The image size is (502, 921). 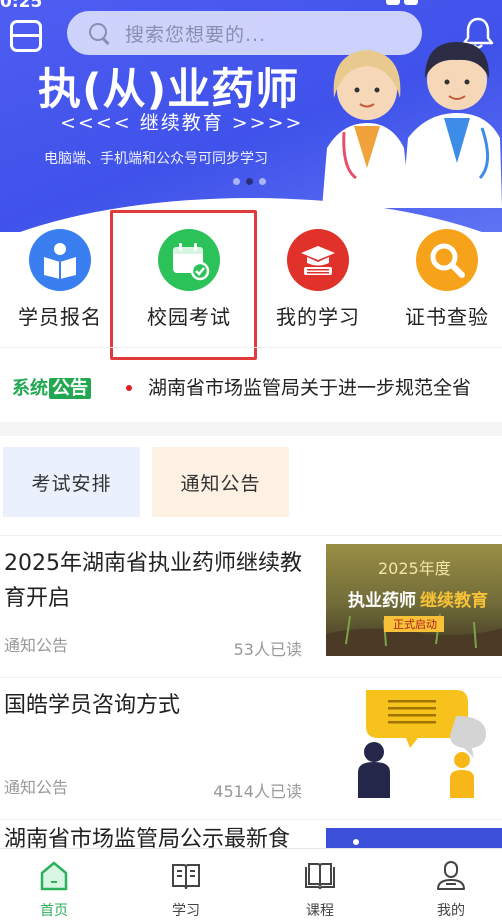 What do you see at coordinates (70, 388) in the screenshot?
I see `notice-tag-highlight: 公告` at bounding box center [70, 388].